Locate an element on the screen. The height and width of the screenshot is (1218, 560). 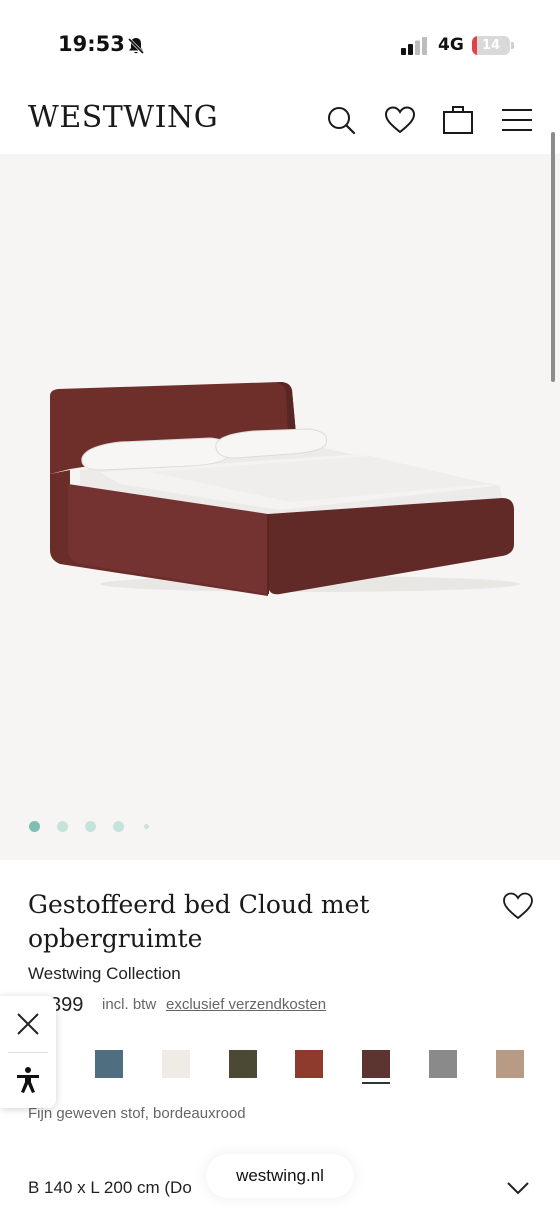
battery-icon: 14 is located at coordinates (491, 45).